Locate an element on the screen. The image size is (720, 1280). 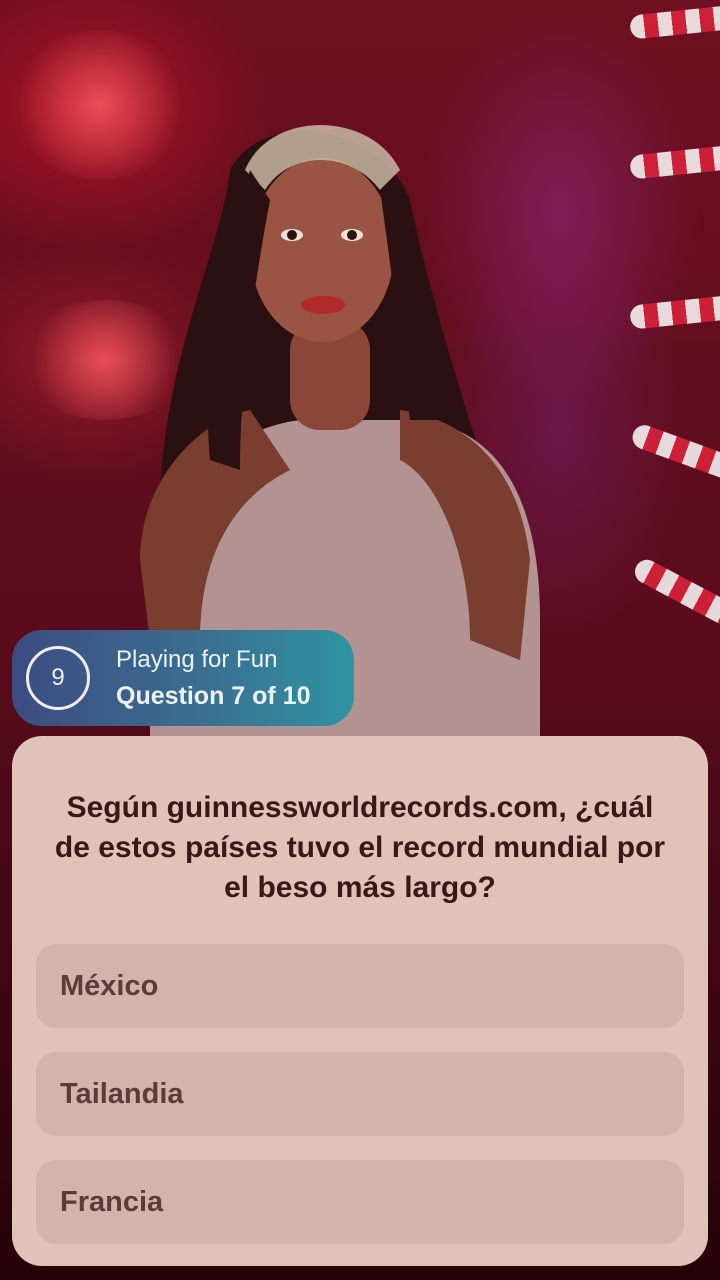
answer-option-tailandia: Tailandia is located at coordinates (360, 1094).